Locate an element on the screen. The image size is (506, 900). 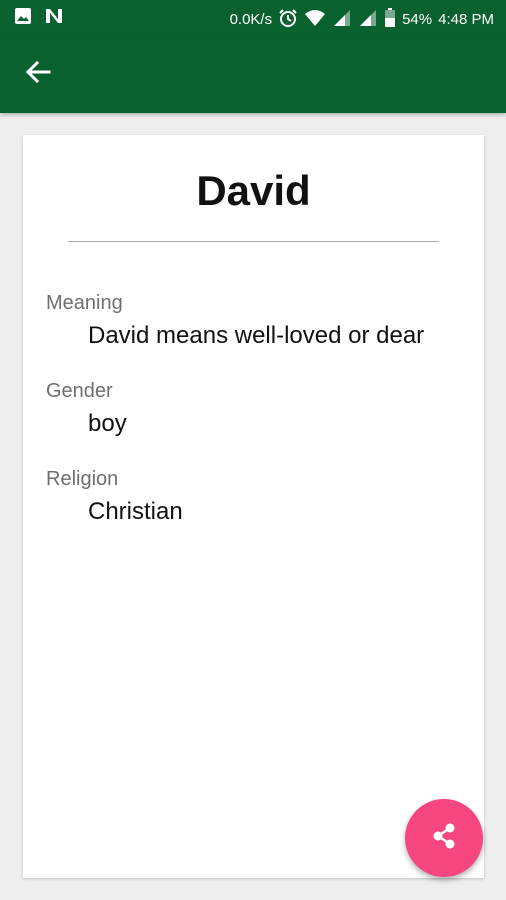
religion-value: Christian is located at coordinates (135, 511).